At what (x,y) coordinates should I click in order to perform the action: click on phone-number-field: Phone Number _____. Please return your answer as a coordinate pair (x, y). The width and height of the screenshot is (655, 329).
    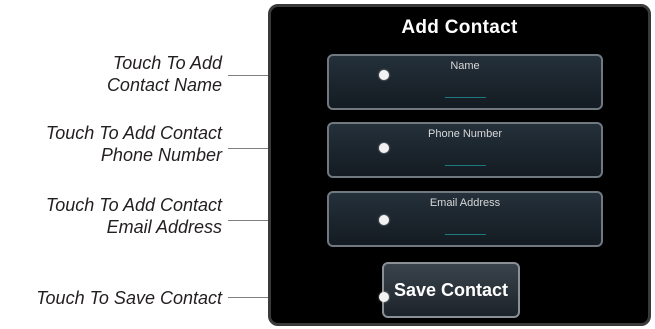
    Looking at the image, I should click on (465, 150).